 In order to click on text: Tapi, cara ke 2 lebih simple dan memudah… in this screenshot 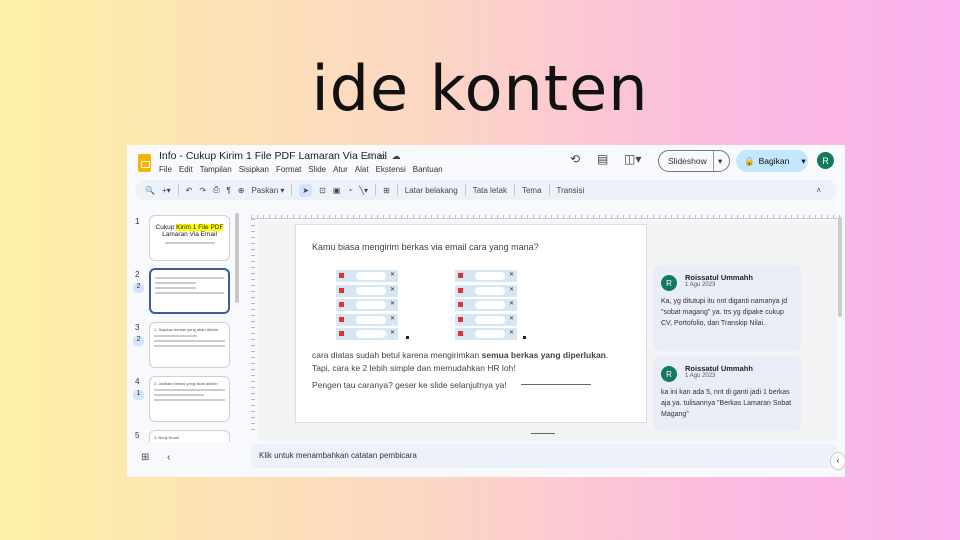, I will do `click(414, 368)`.